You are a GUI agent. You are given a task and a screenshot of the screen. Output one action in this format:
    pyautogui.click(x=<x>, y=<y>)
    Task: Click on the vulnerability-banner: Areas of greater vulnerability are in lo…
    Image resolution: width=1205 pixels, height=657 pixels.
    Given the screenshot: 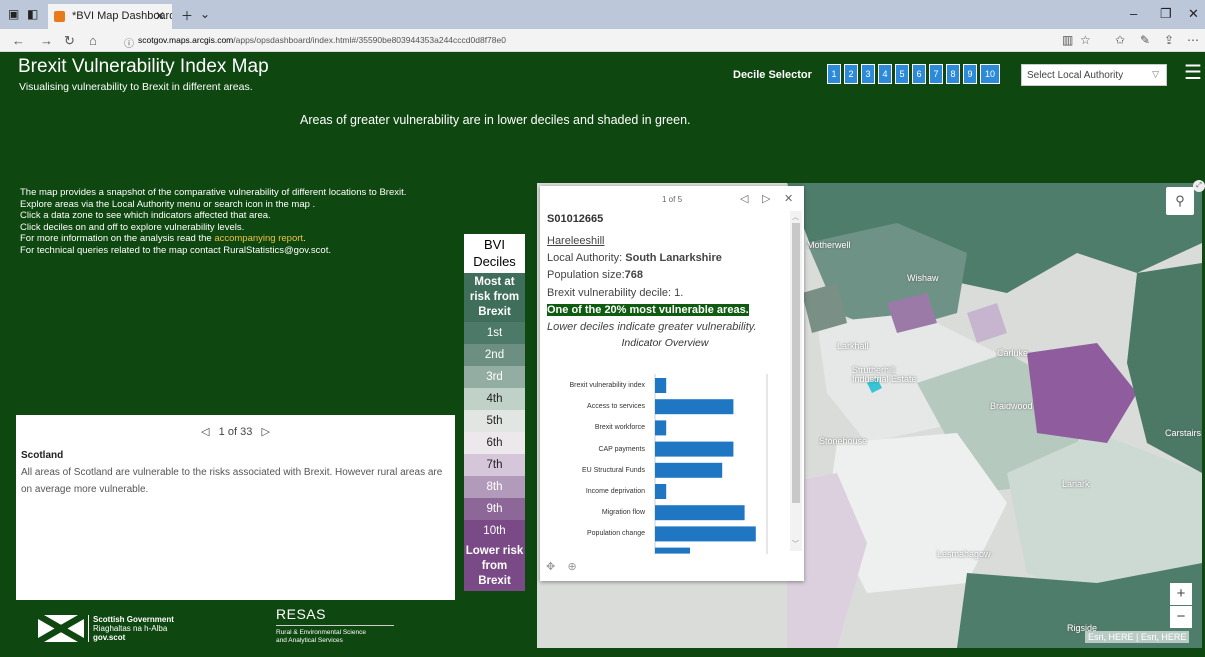 What is the action you would take?
    pyautogui.click(x=495, y=120)
    